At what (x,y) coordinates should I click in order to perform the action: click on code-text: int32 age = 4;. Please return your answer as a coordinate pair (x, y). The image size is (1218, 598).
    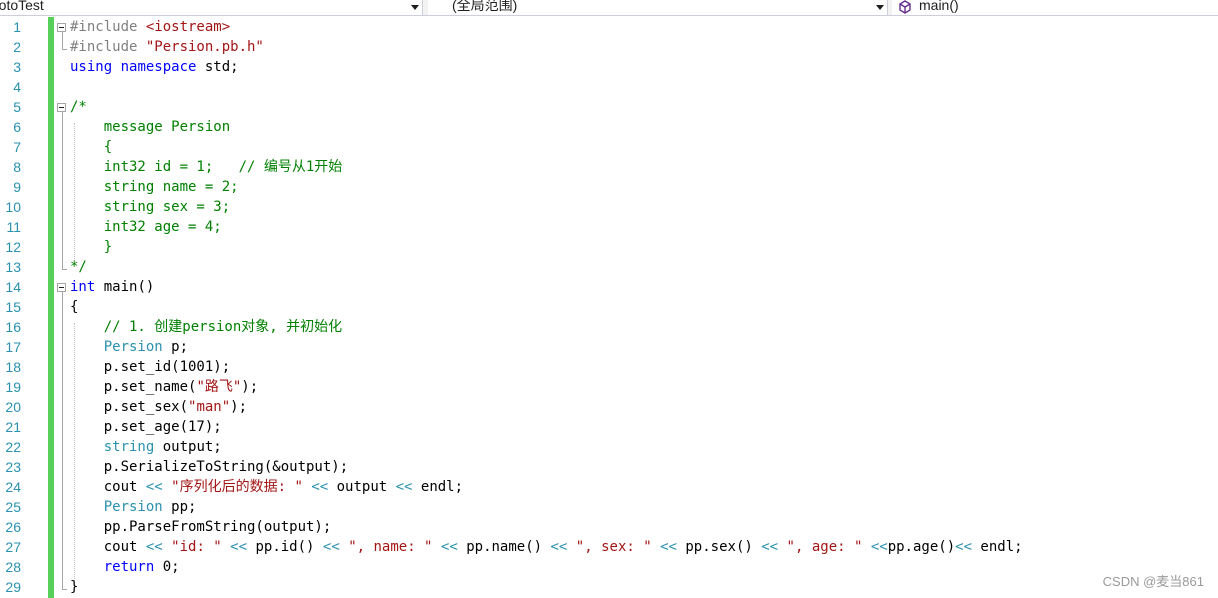
    Looking at the image, I should click on (146, 227).